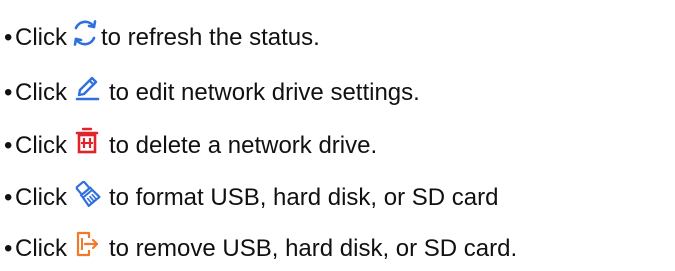 This screenshot has height=271, width=675. I want to click on instruction-text: to remove USB, hard disk, or SD card., so click(313, 248).